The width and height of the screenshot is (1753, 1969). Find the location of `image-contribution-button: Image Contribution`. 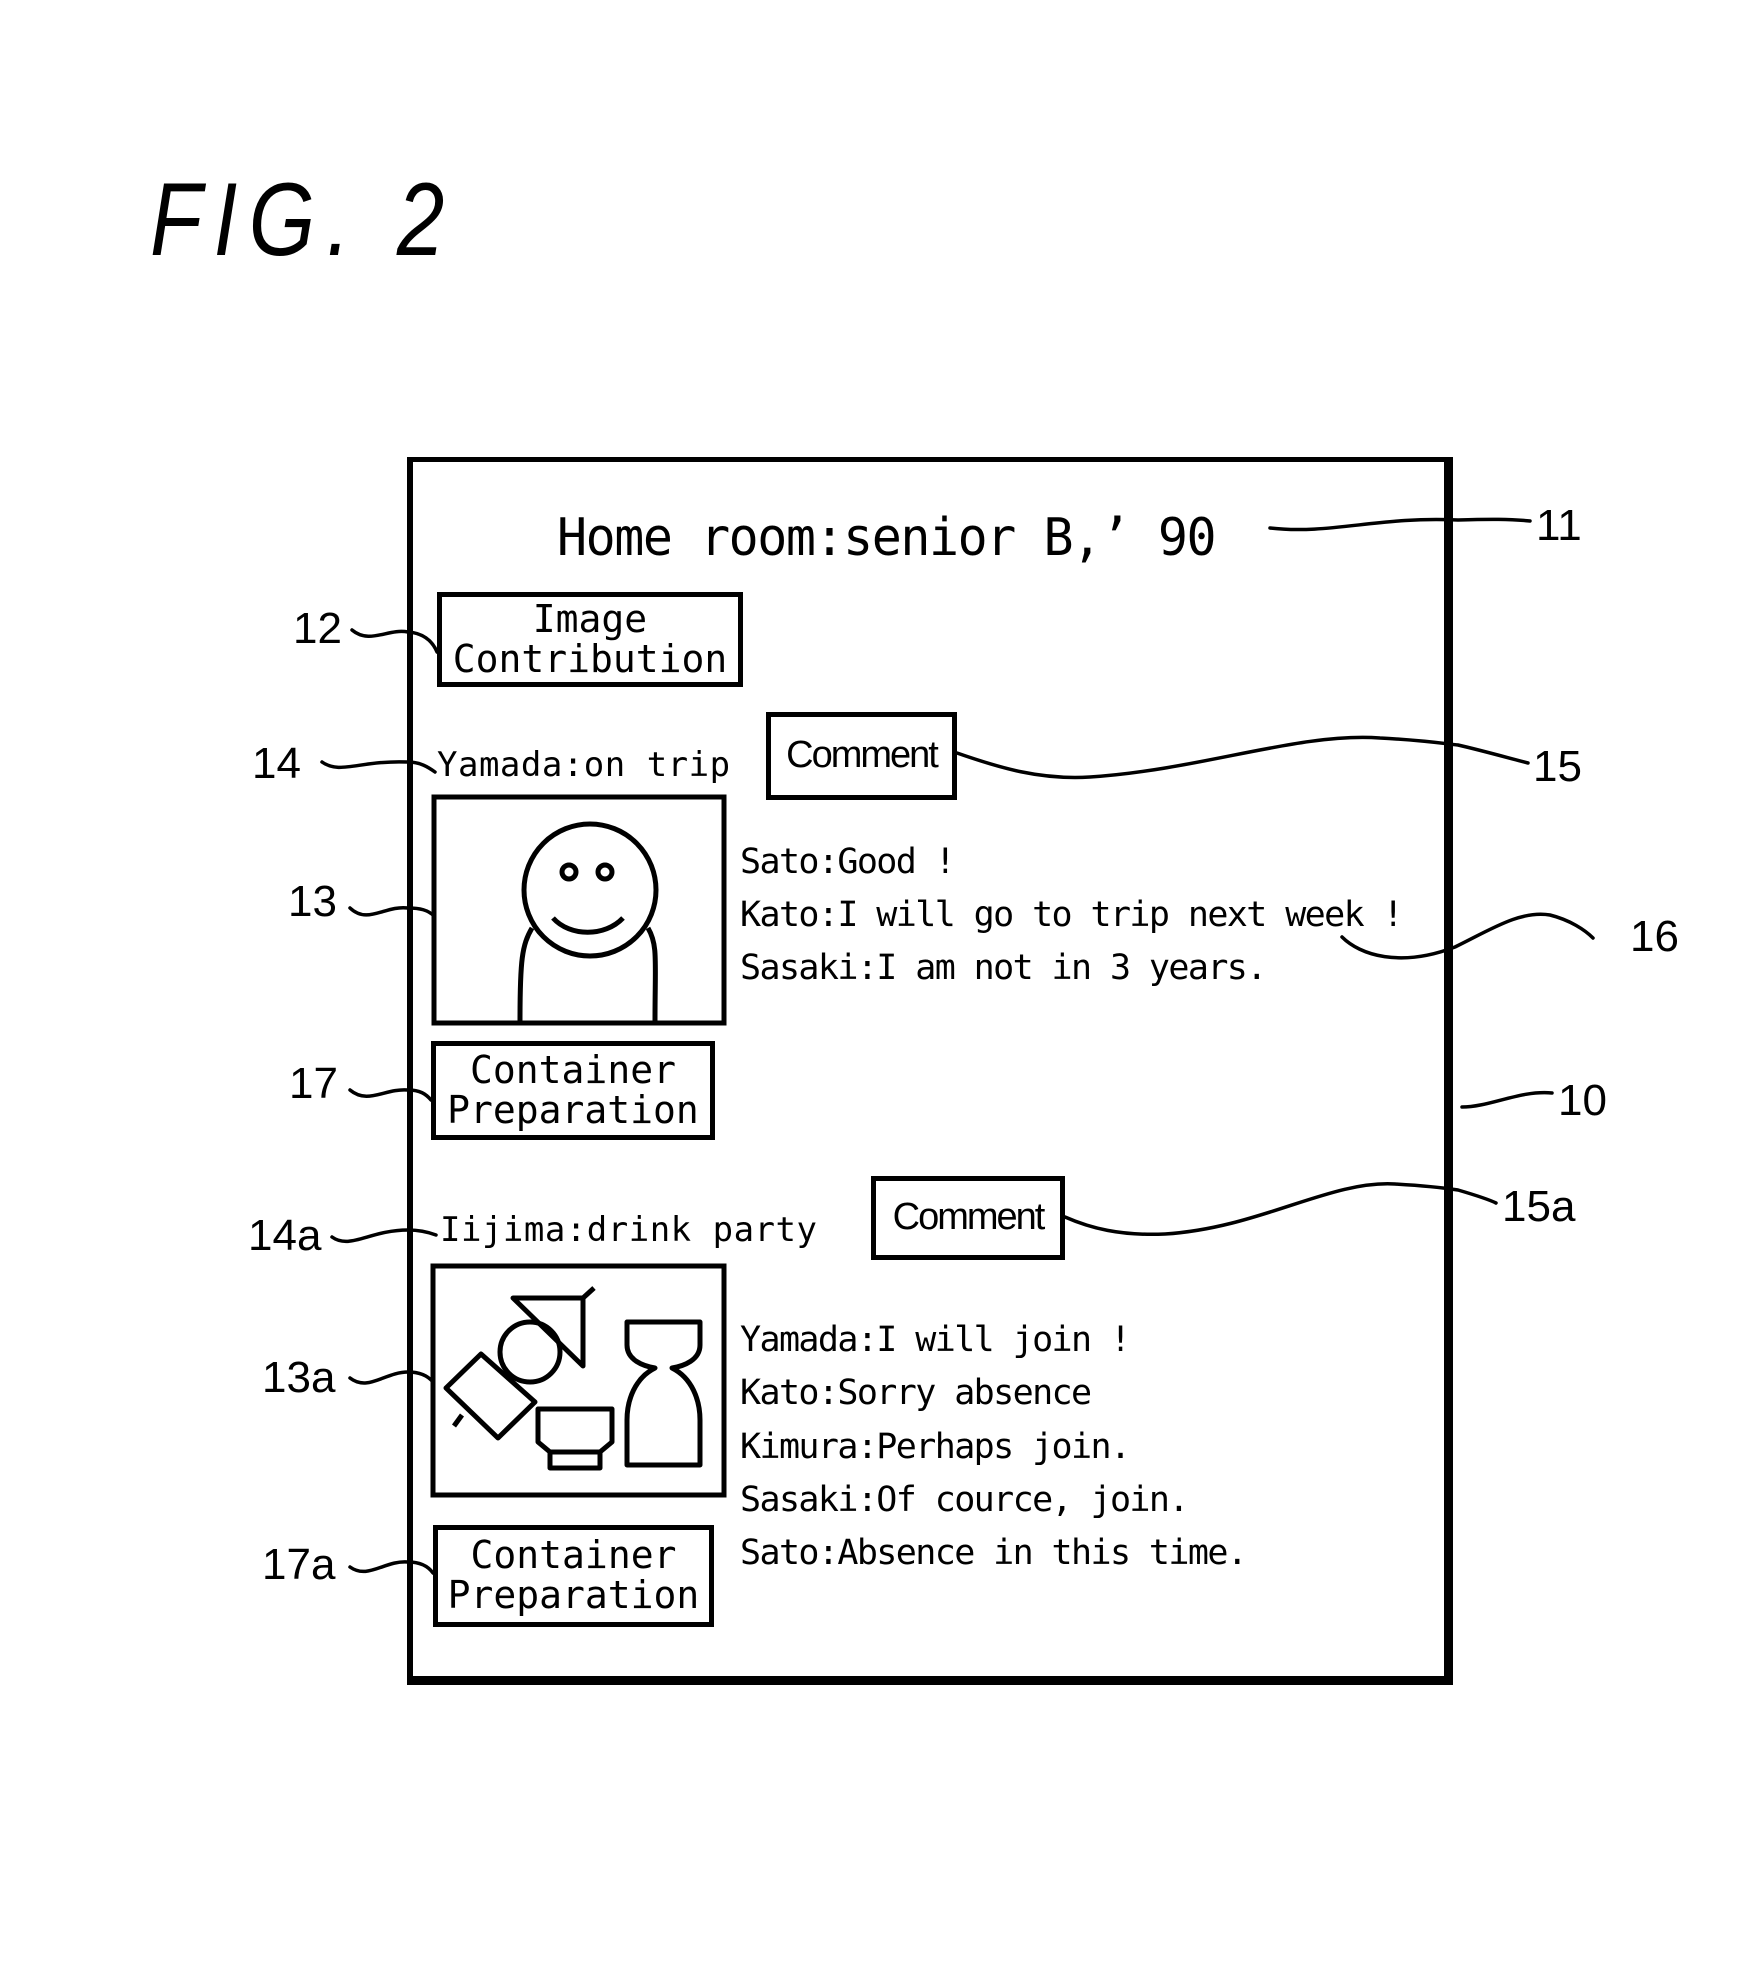

image-contribution-button: Image Contribution is located at coordinates (590, 639).